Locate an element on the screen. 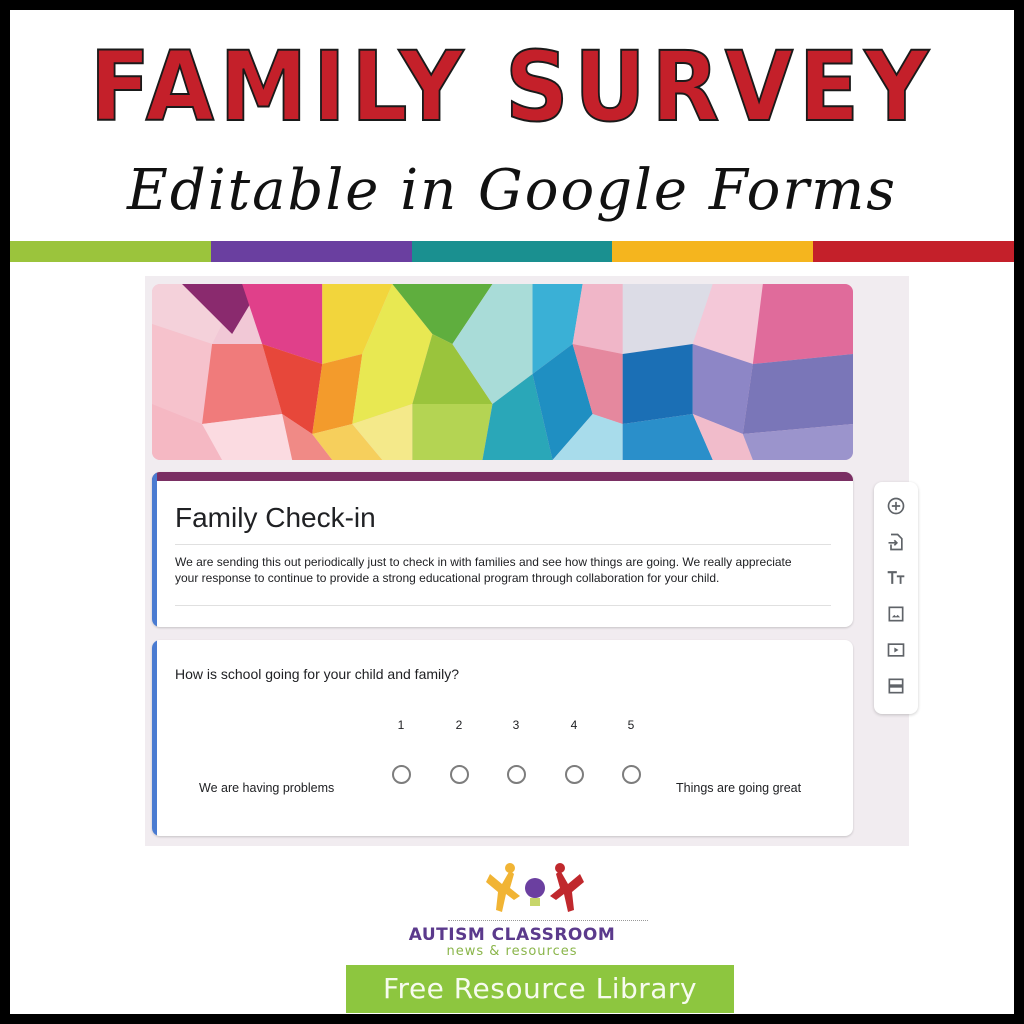 The width and height of the screenshot is (1024, 1024). add-title-button is located at coordinates (896, 578).